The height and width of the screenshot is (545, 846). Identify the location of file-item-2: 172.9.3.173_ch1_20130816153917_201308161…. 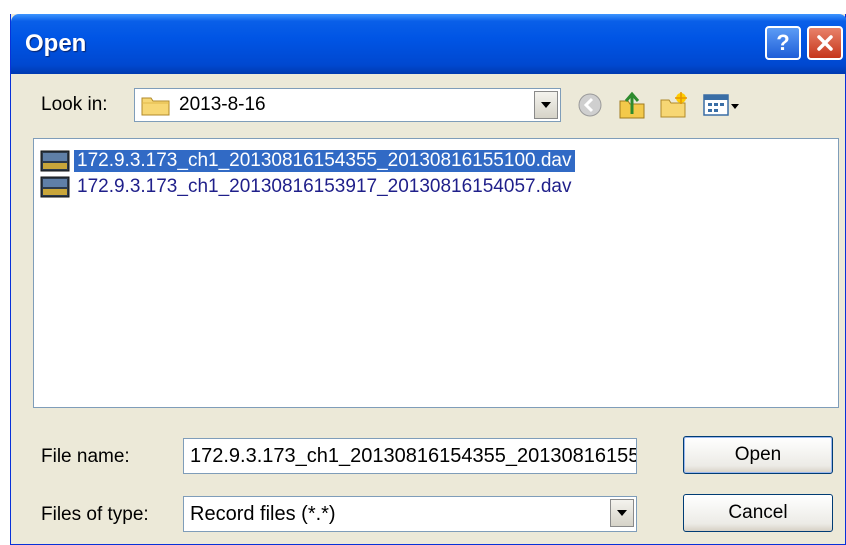
(307, 187).